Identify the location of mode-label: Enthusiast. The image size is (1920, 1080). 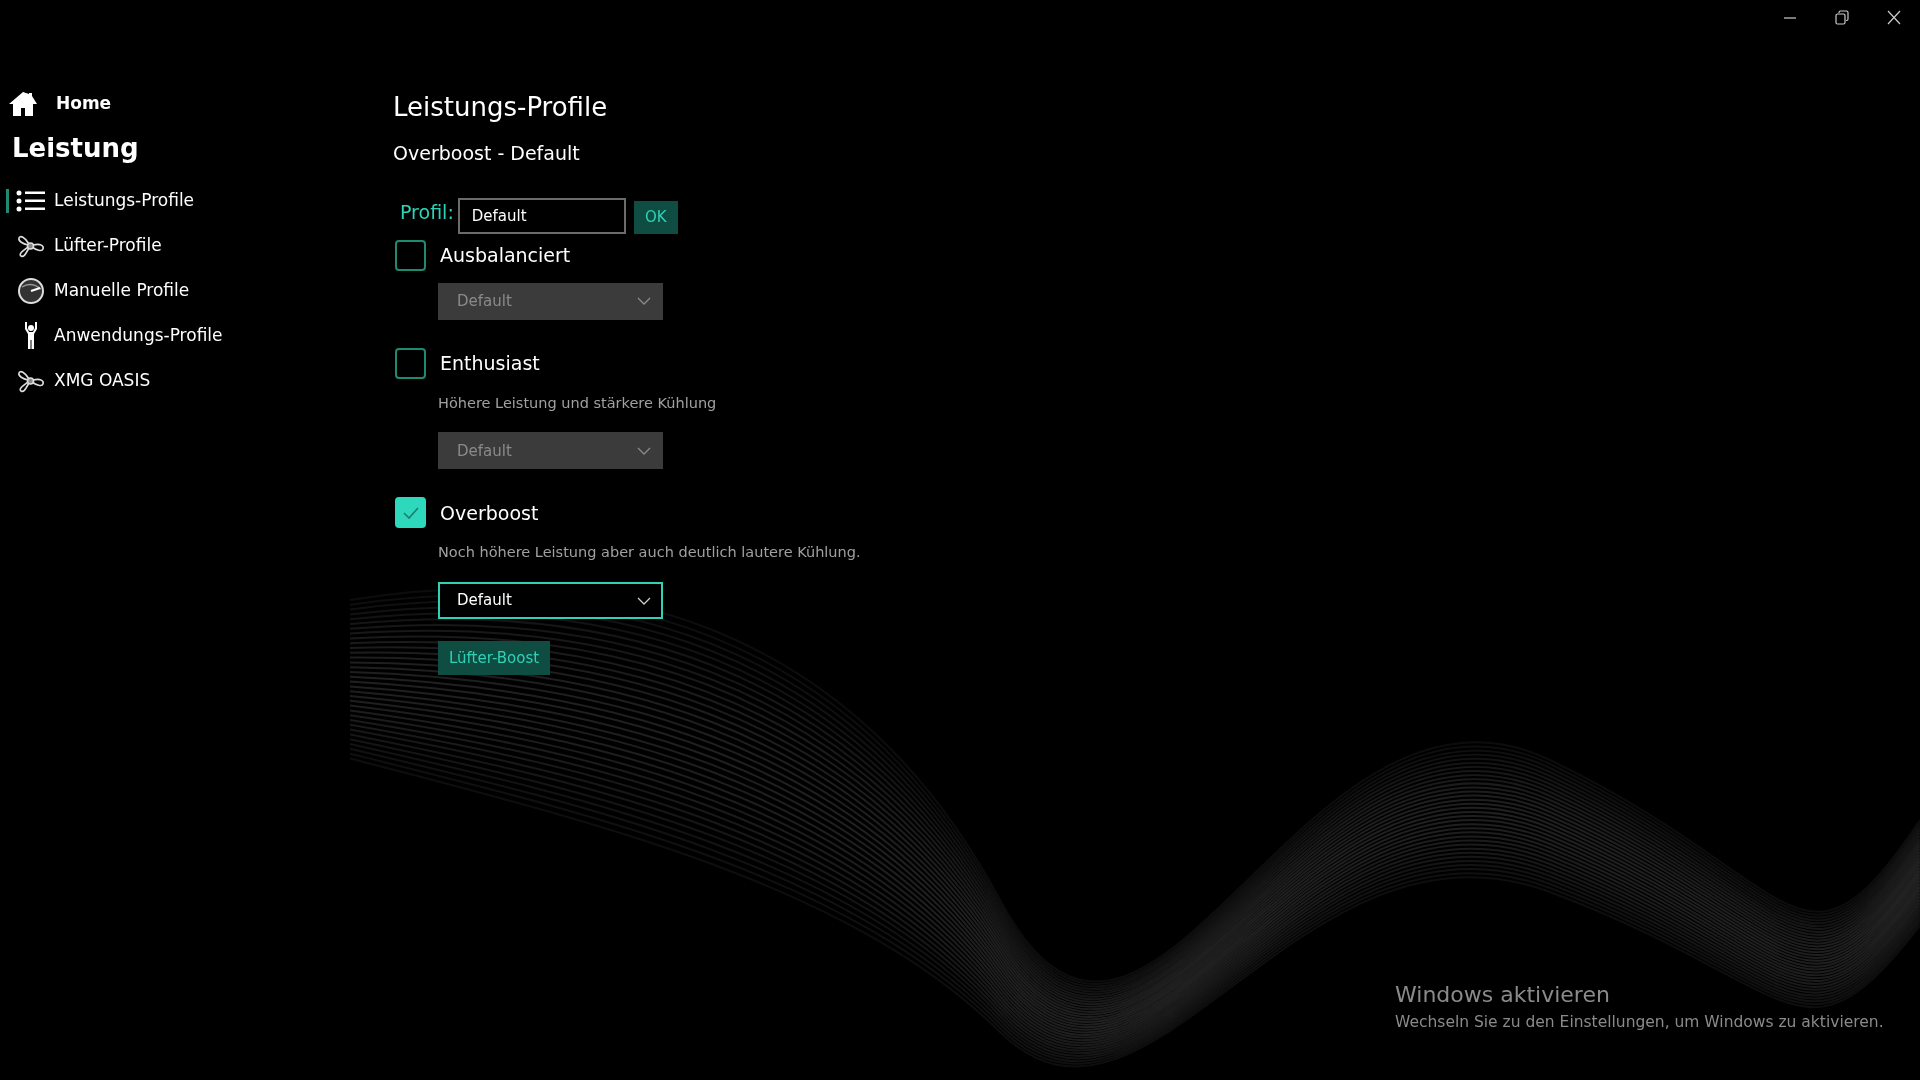
(490, 363).